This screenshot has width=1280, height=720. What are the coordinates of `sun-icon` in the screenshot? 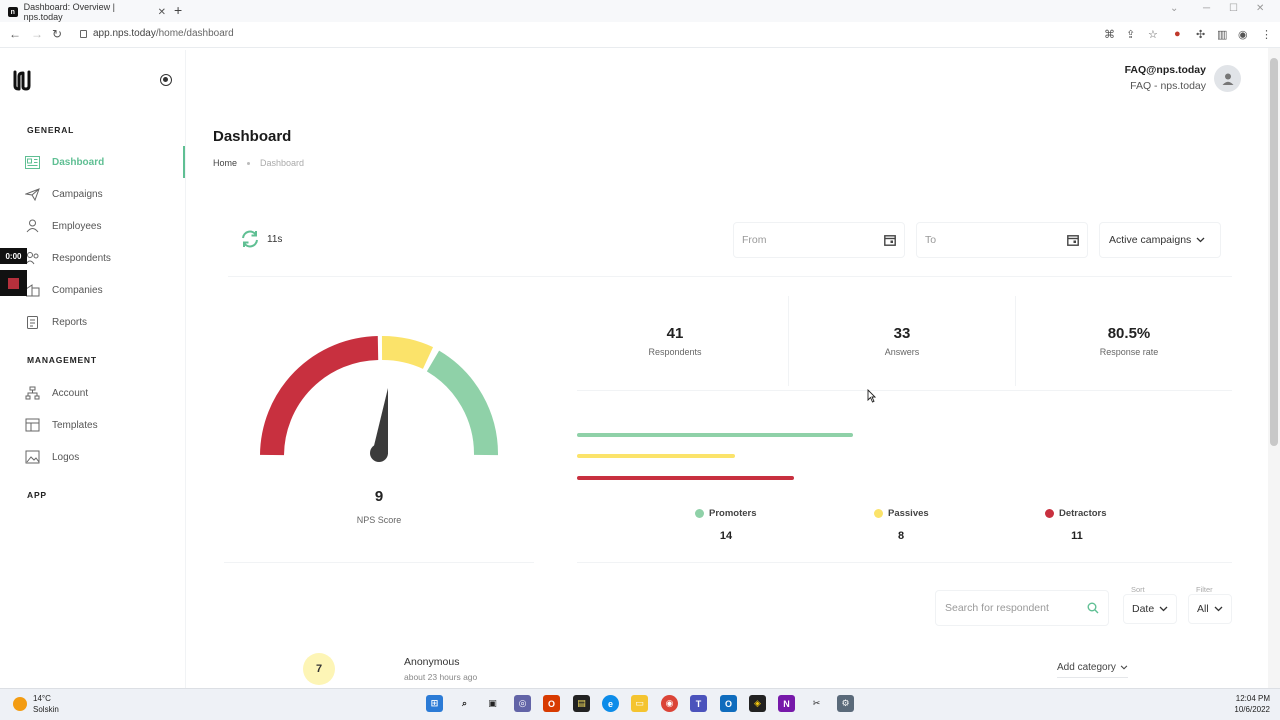 It's located at (20, 704).